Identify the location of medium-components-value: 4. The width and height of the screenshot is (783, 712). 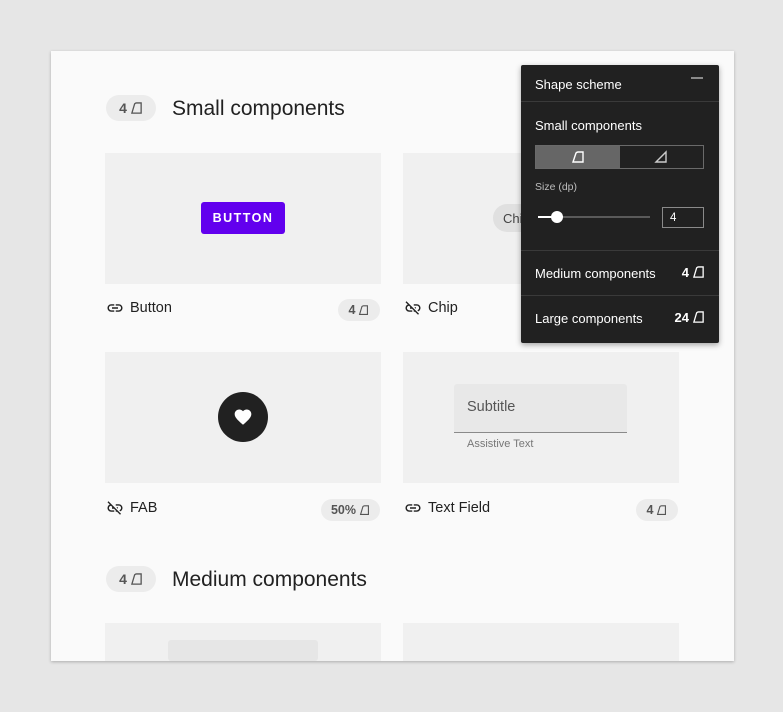
(693, 272).